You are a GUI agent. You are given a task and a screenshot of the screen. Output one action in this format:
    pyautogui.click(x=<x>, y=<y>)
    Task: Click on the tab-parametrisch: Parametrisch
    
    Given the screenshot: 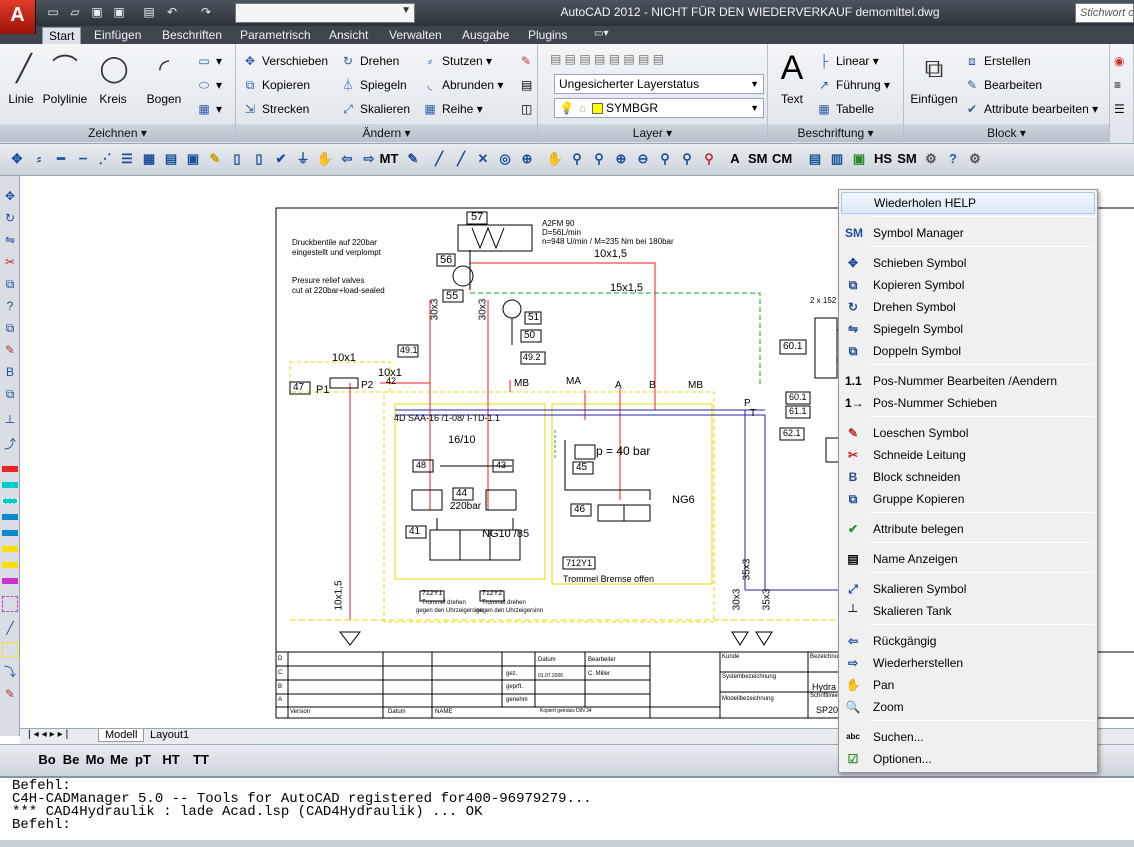 What is the action you would take?
    pyautogui.click(x=275, y=35)
    